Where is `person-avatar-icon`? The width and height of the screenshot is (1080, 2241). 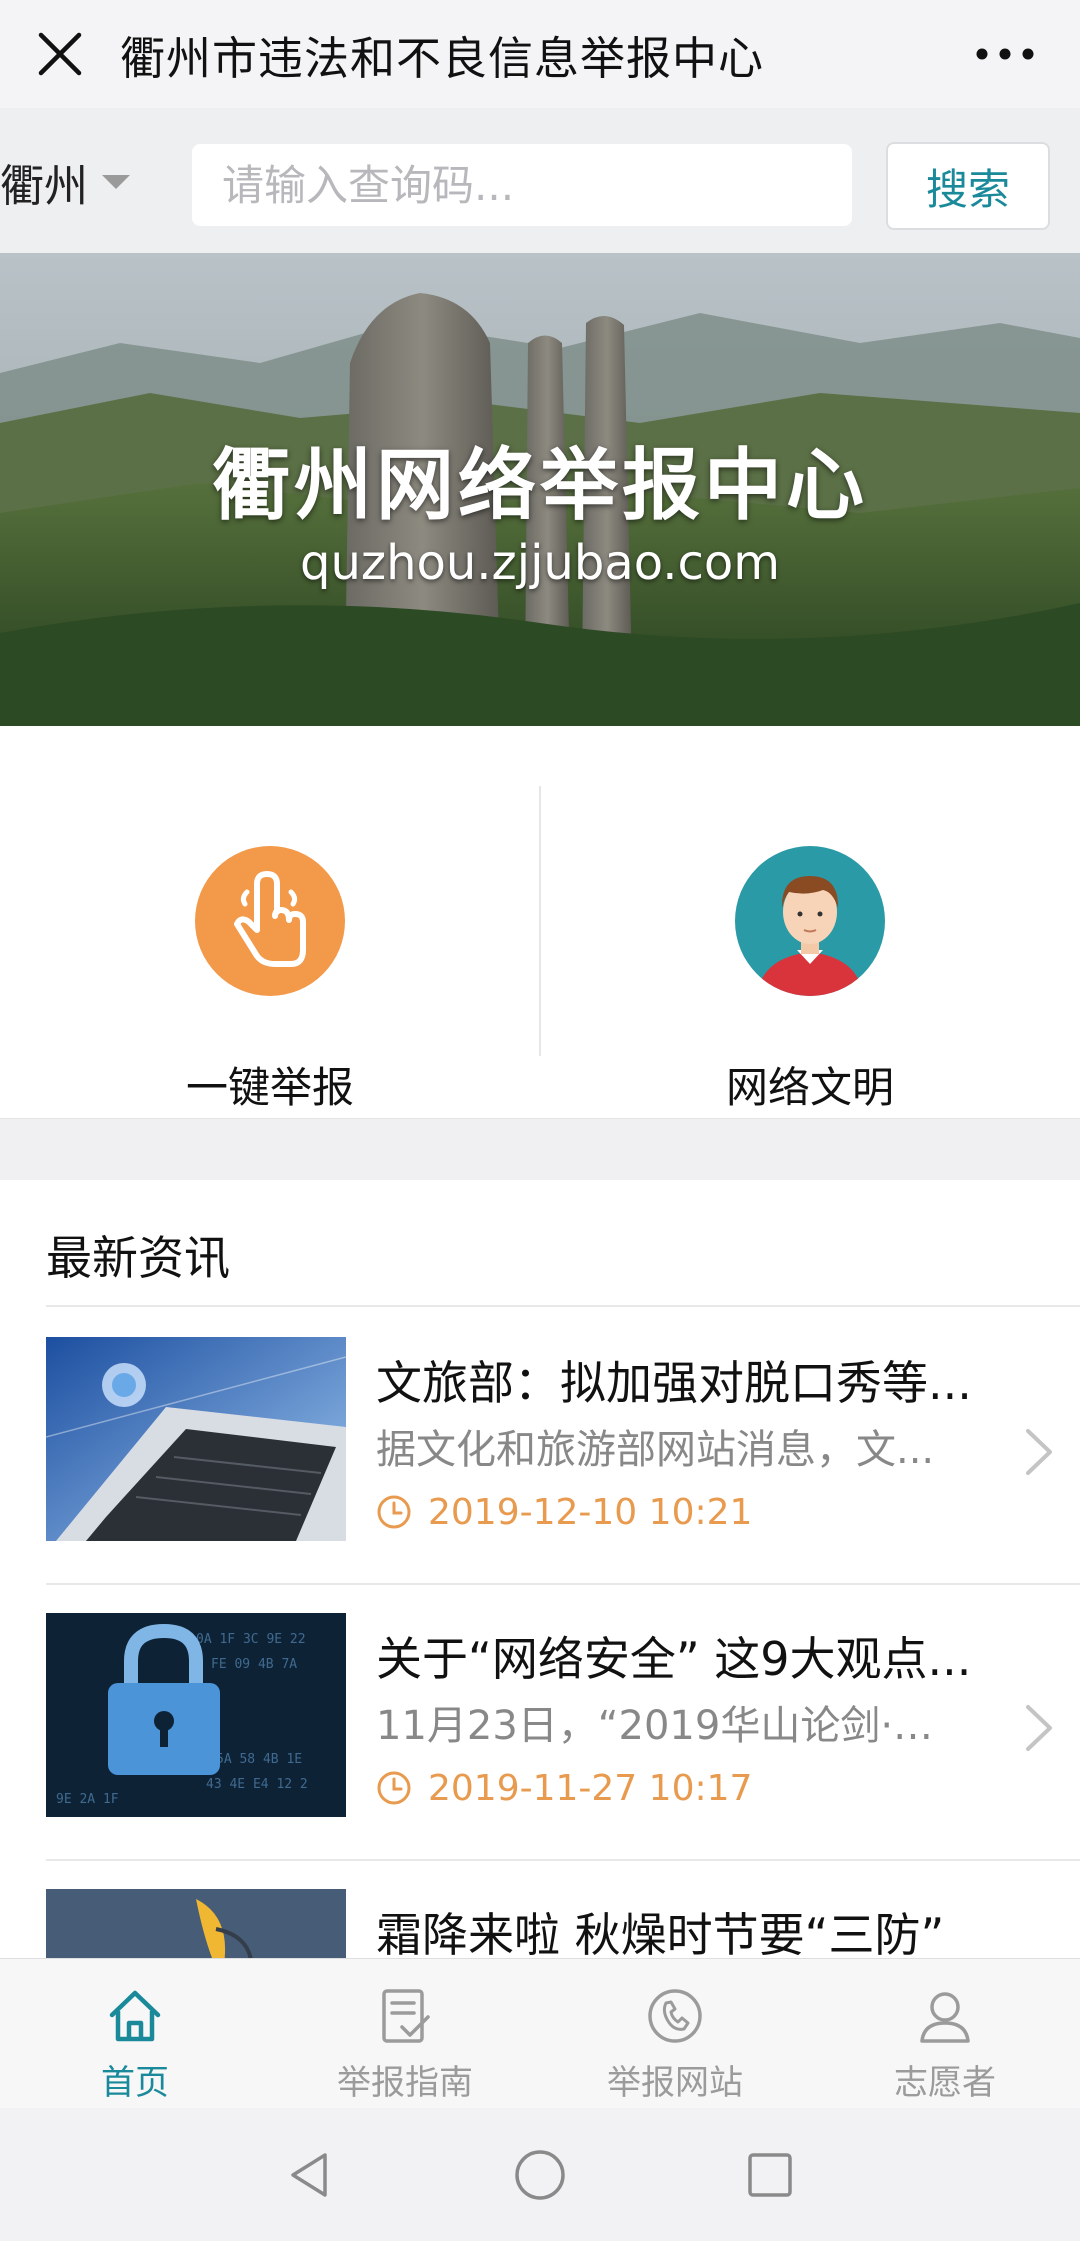 person-avatar-icon is located at coordinates (810, 921).